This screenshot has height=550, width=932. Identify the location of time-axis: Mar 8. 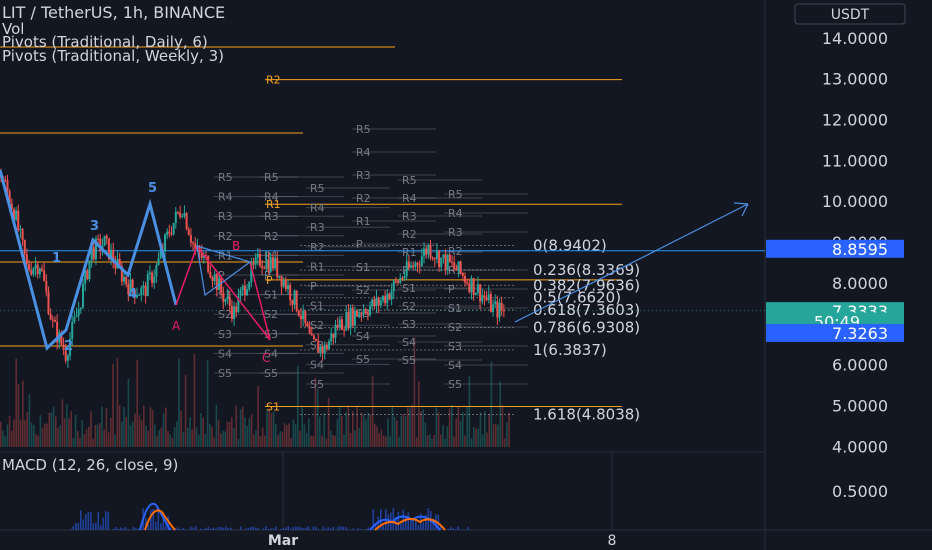
(442, 541).